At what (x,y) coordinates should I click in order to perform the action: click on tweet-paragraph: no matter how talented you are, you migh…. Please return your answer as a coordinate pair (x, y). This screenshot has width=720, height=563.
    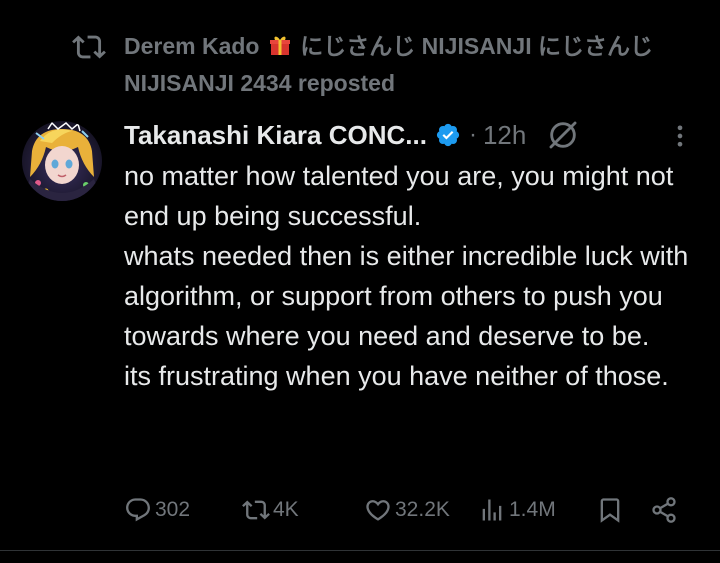
    Looking at the image, I should click on (399, 196).